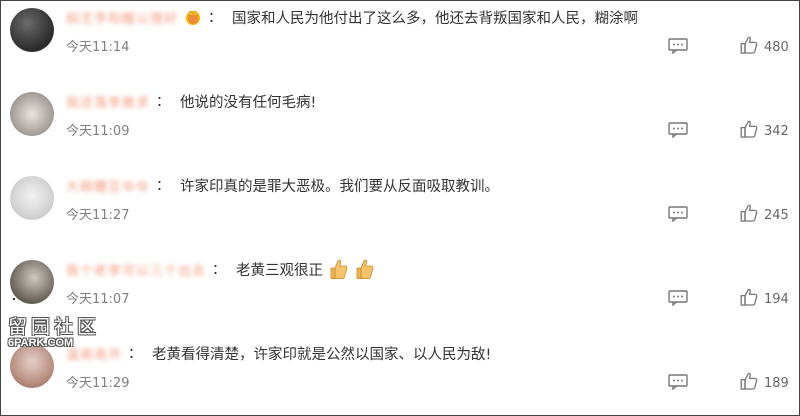 The width and height of the screenshot is (800, 416). I want to click on comment-line: 温南南开：老黄看得清楚，许家印就是公然以国家、以人民为敌!, so click(278, 353).